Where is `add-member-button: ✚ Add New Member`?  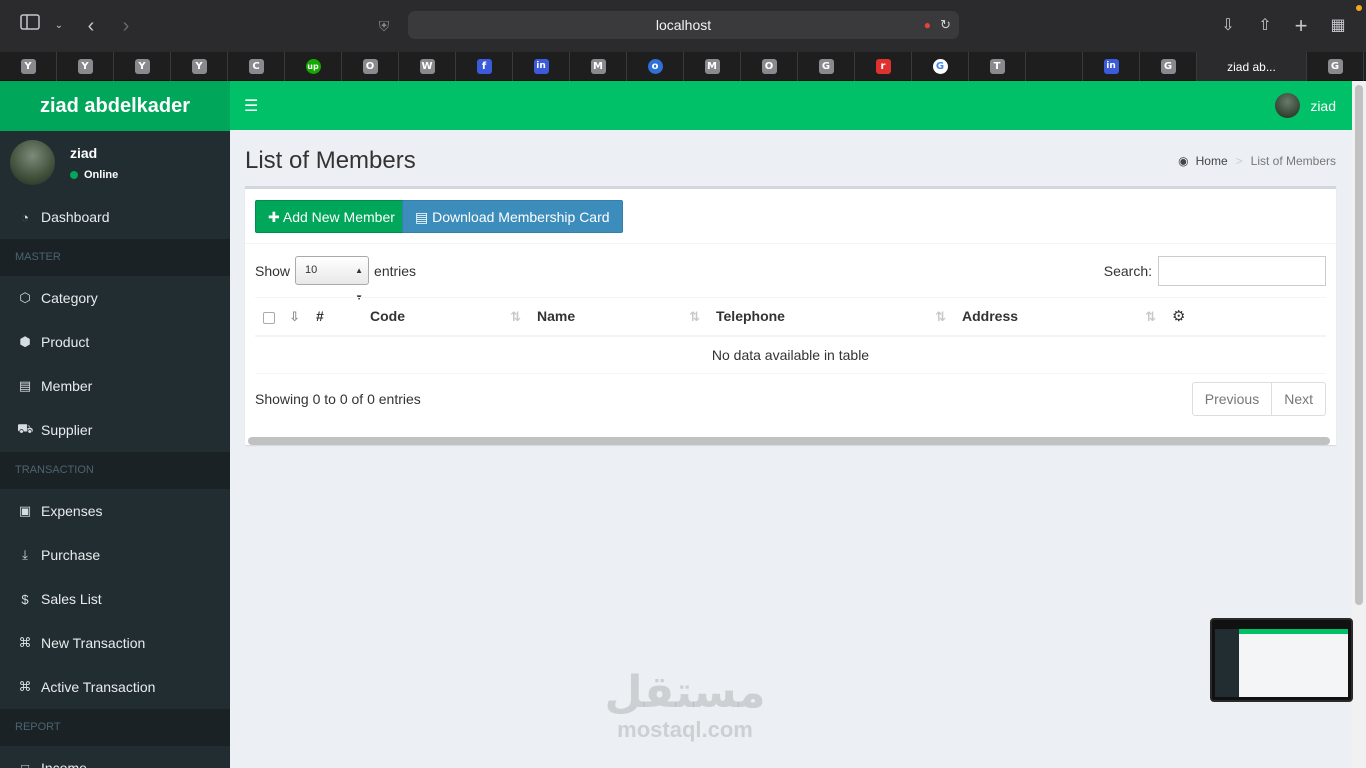
add-member-button: ✚ Add New Member is located at coordinates (331, 216).